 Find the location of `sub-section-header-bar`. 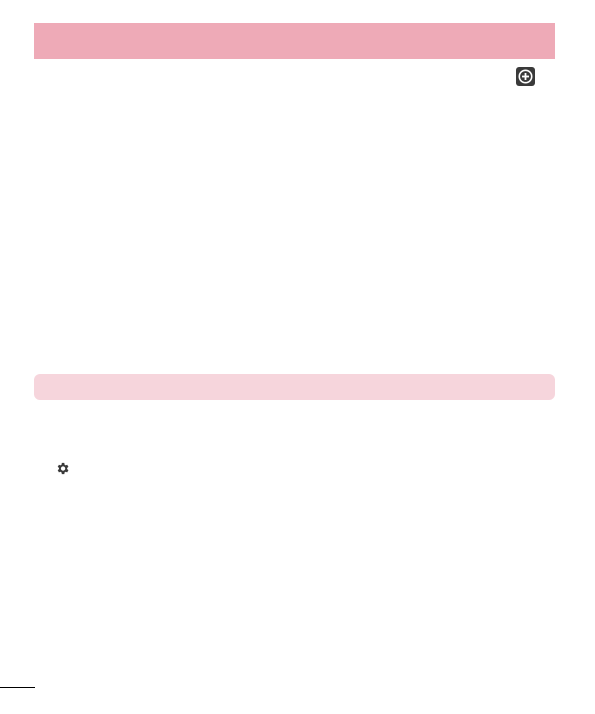

sub-section-header-bar is located at coordinates (294, 387).